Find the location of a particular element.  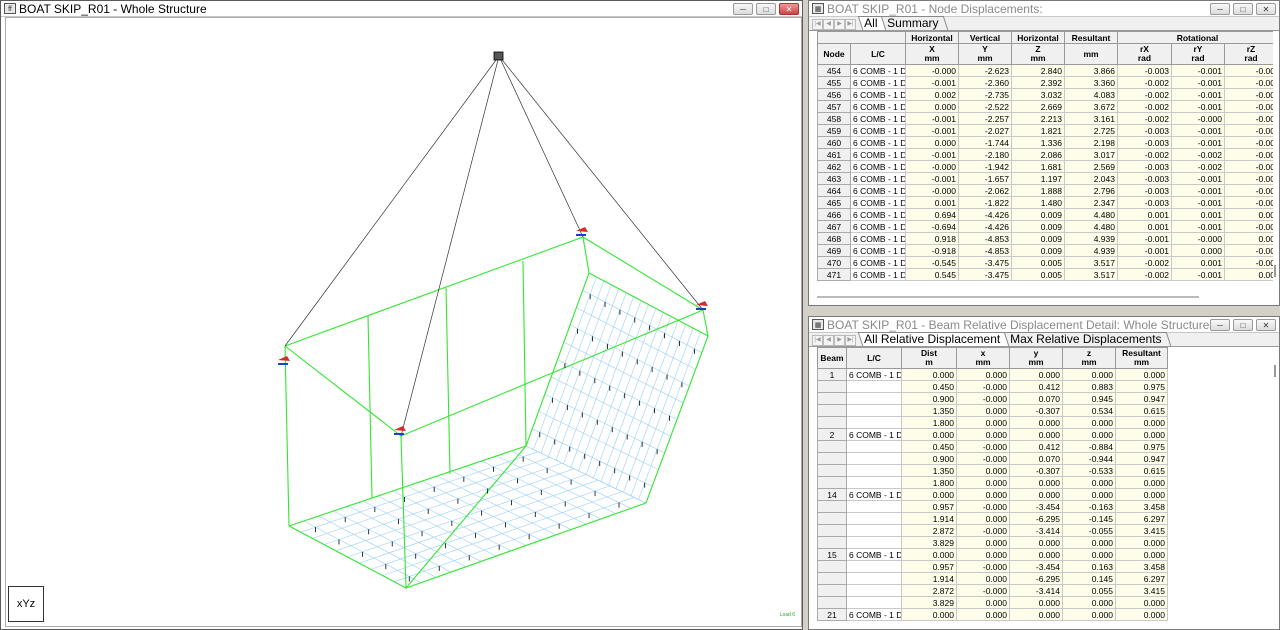

value-cell: -2.522 is located at coordinates (985, 106).